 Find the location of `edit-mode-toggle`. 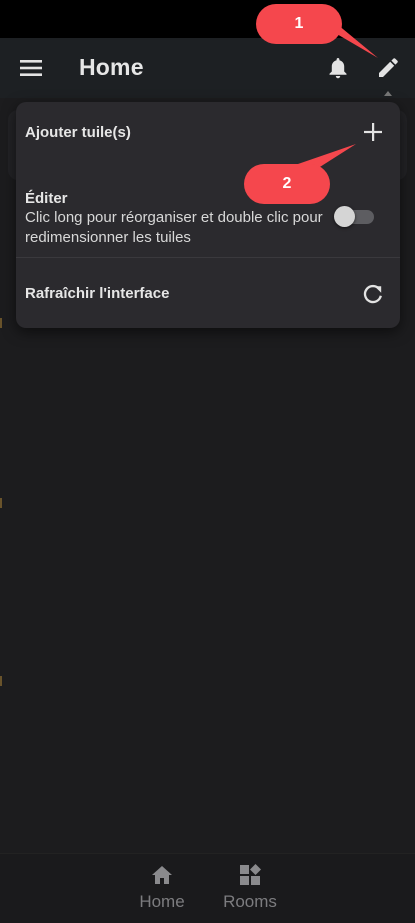

edit-mode-toggle is located at coordinates (354, 216).